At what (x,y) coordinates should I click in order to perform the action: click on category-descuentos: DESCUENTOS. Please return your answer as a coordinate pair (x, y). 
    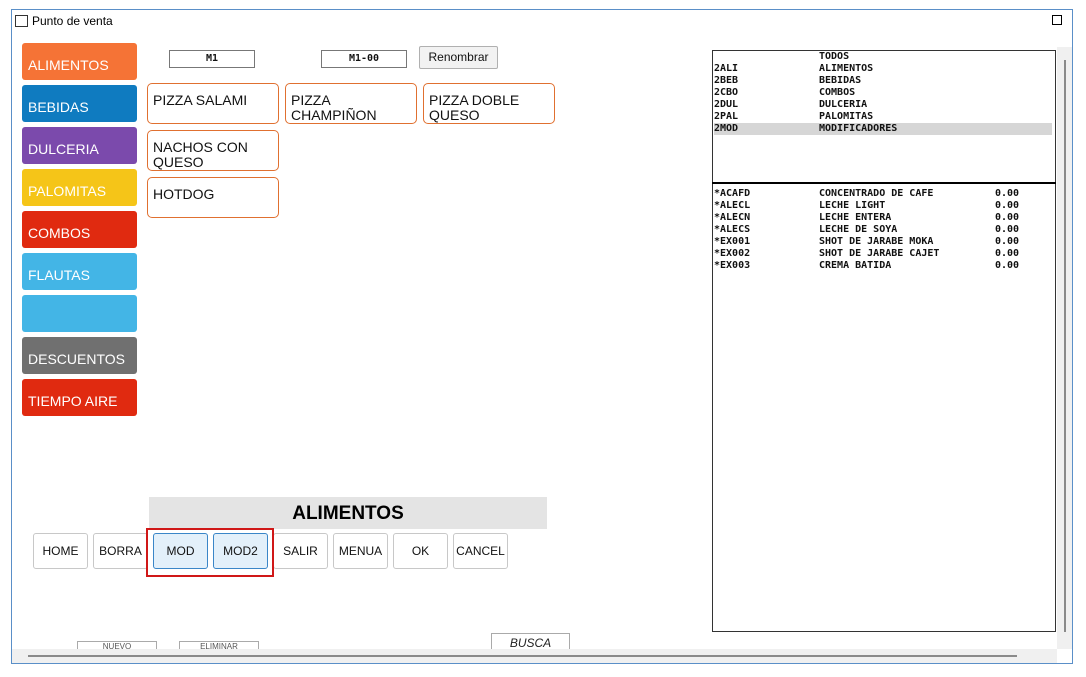
    Looking at the image, I should click on (79, 355).